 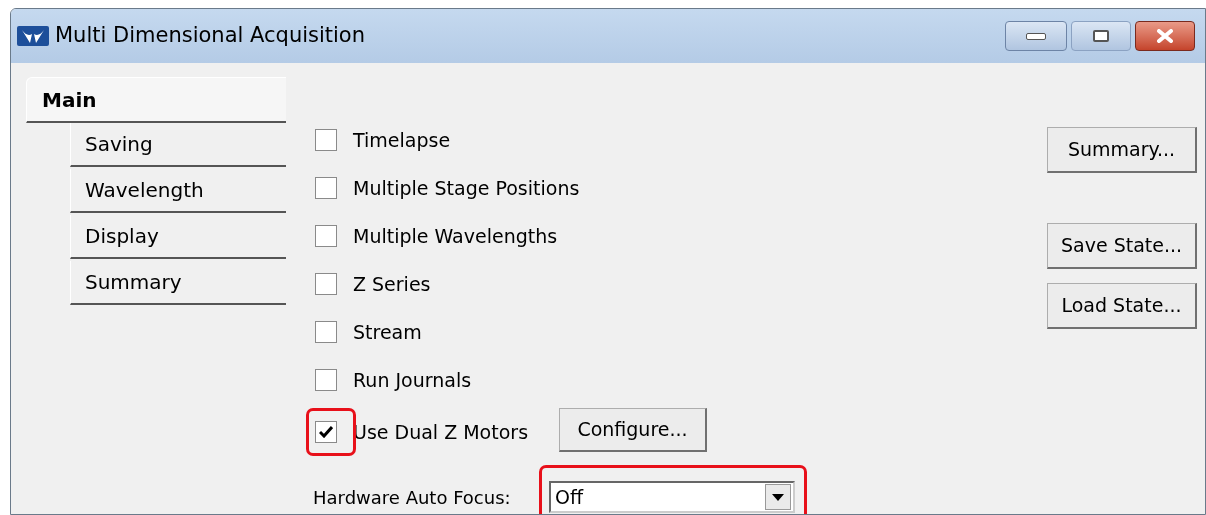 What do you see at coordinates (33, 36) in the screenshot?
I see `app-logo-icon` at bounding box center [33, 36].